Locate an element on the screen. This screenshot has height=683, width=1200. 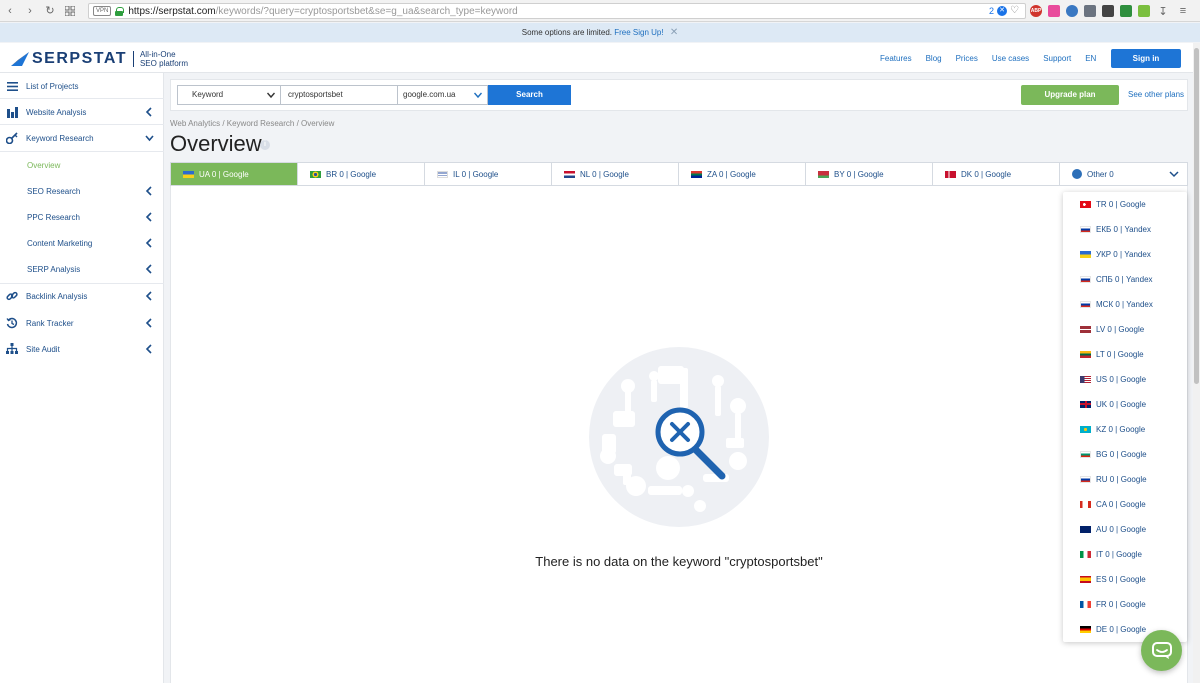
see-other-plans-link: See other plans is located at coordinates (1156, 95).